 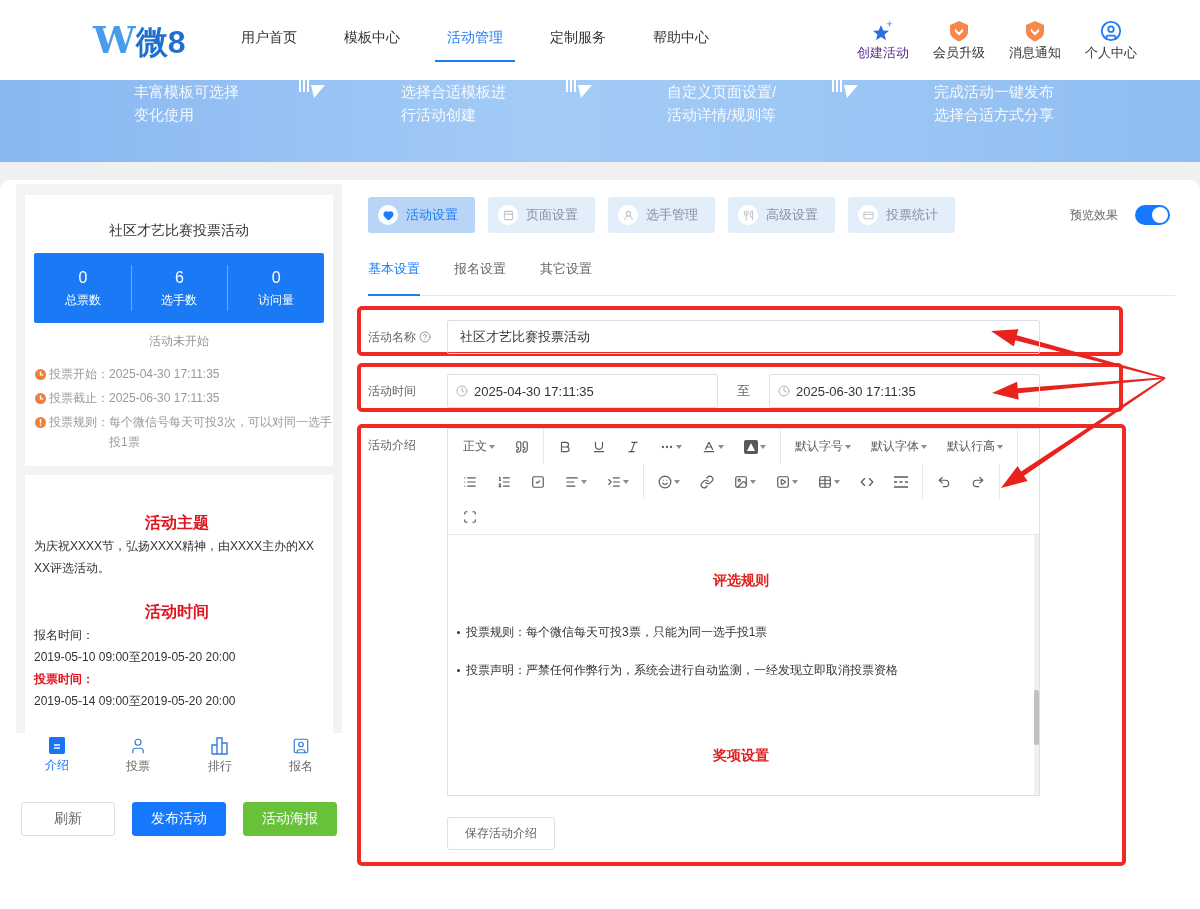 I want to click on info-value: 2025-04-30 17:11:35, so click(x=165, y=374).